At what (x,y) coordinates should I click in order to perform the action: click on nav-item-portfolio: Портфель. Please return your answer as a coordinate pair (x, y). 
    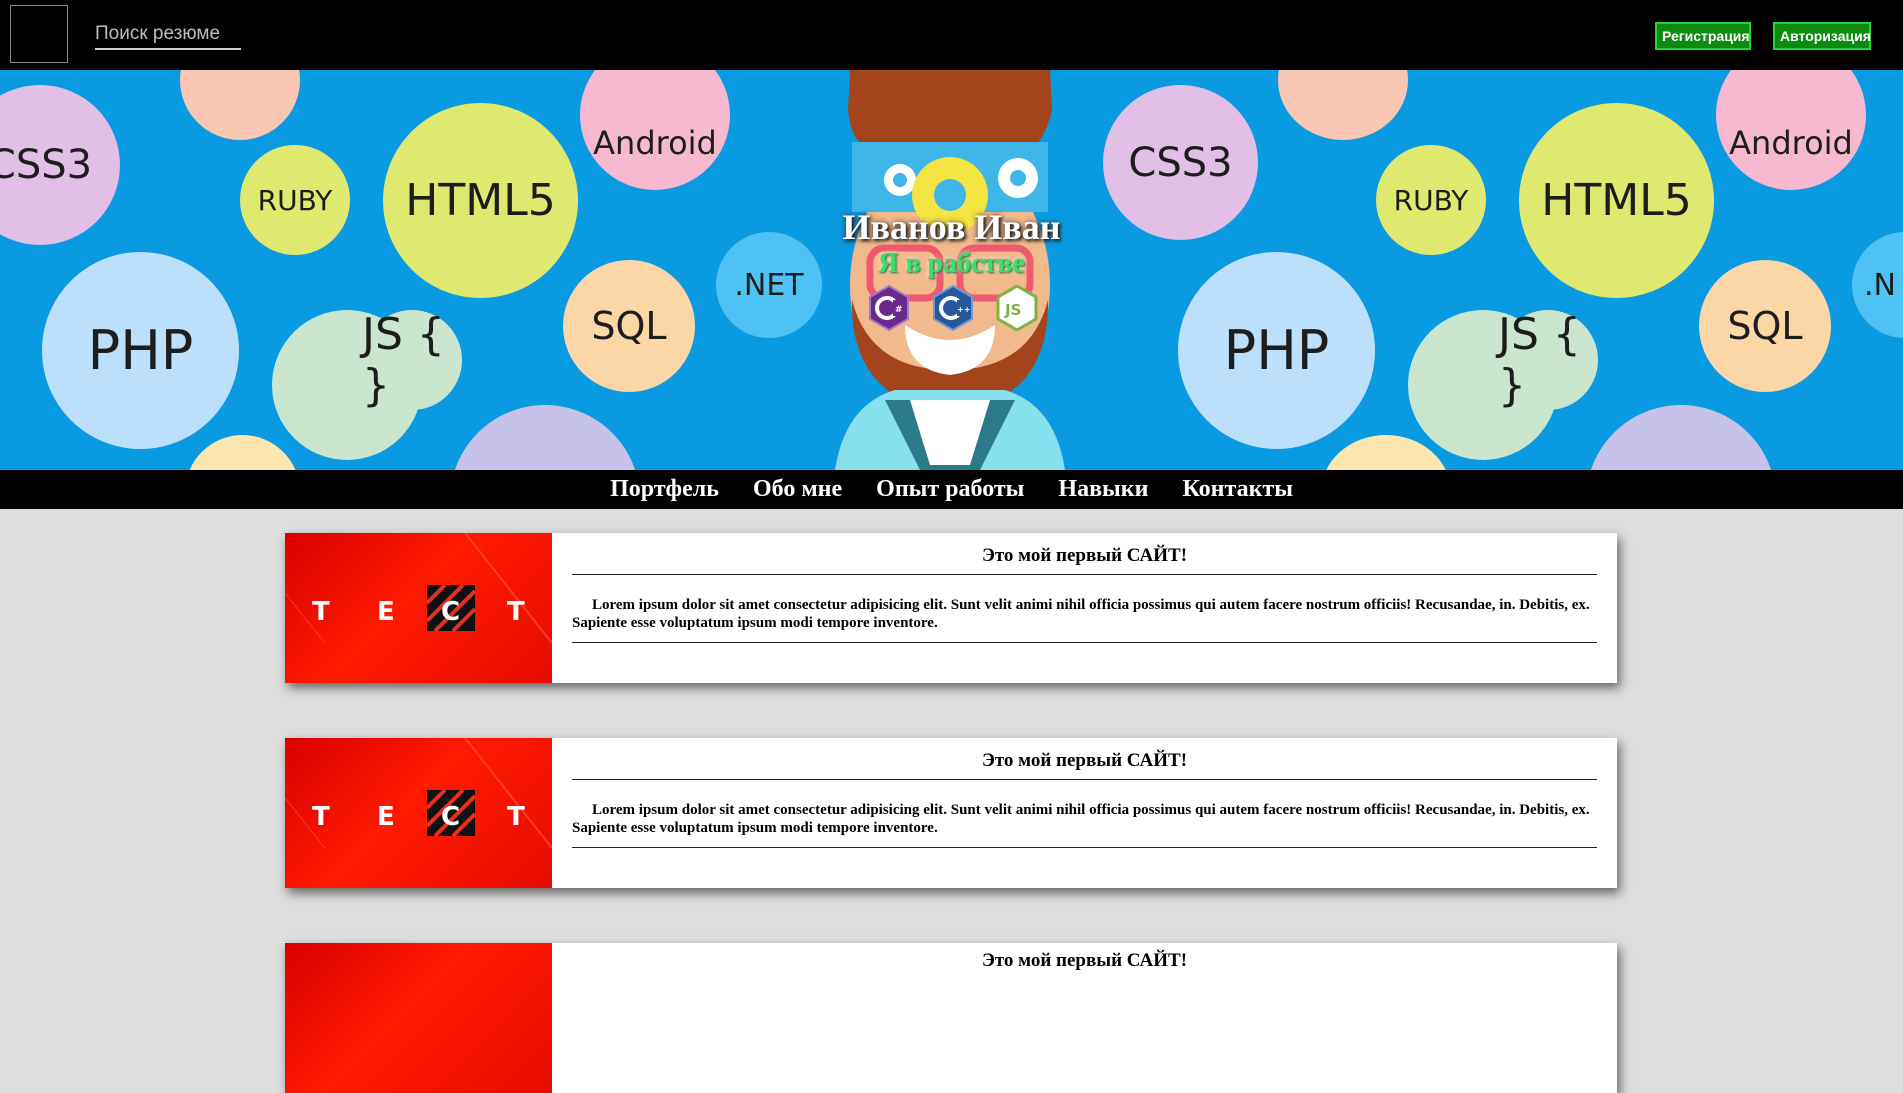
    Looking at the image, I should click on (664, 489).